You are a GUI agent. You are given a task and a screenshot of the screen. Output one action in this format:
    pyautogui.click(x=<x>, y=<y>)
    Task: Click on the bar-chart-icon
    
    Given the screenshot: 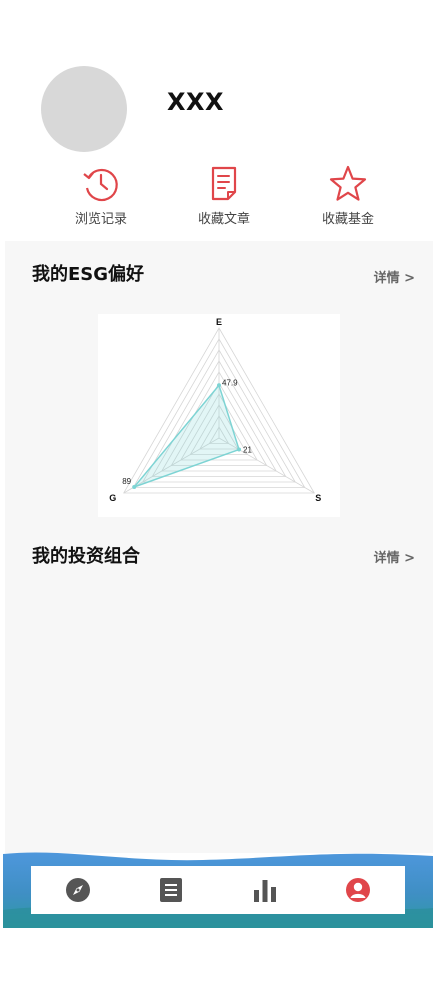 What is the action you would take?
    pyautogui.click(x=264, y=891)
    